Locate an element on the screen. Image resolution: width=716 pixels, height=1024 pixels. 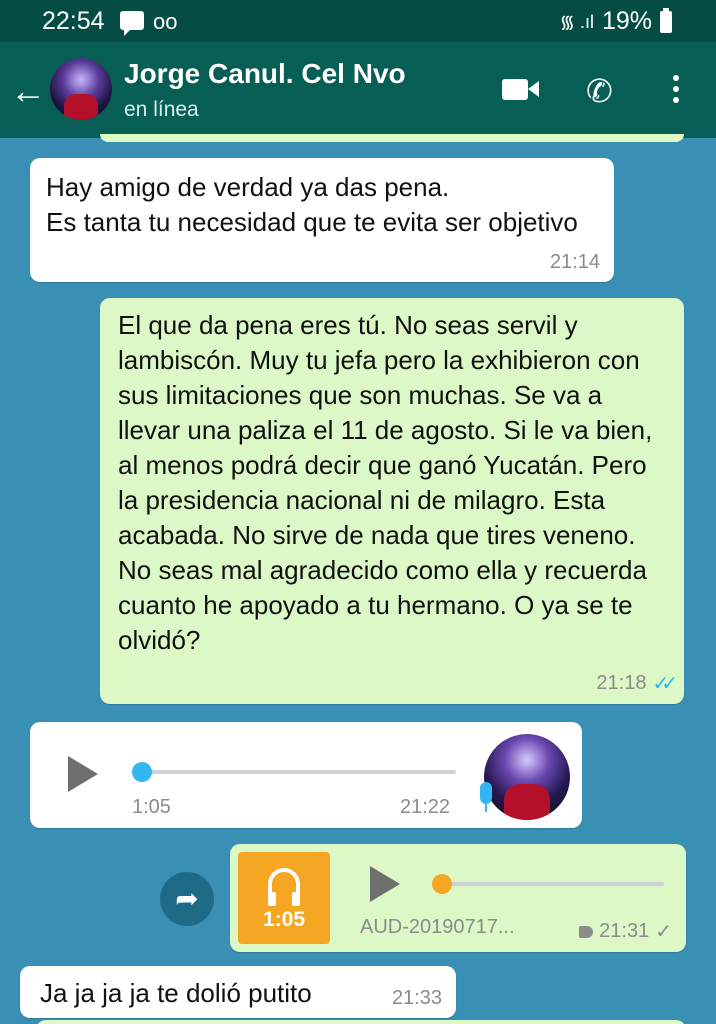
message-time: 21:31 is located at coordinates (624, 931).